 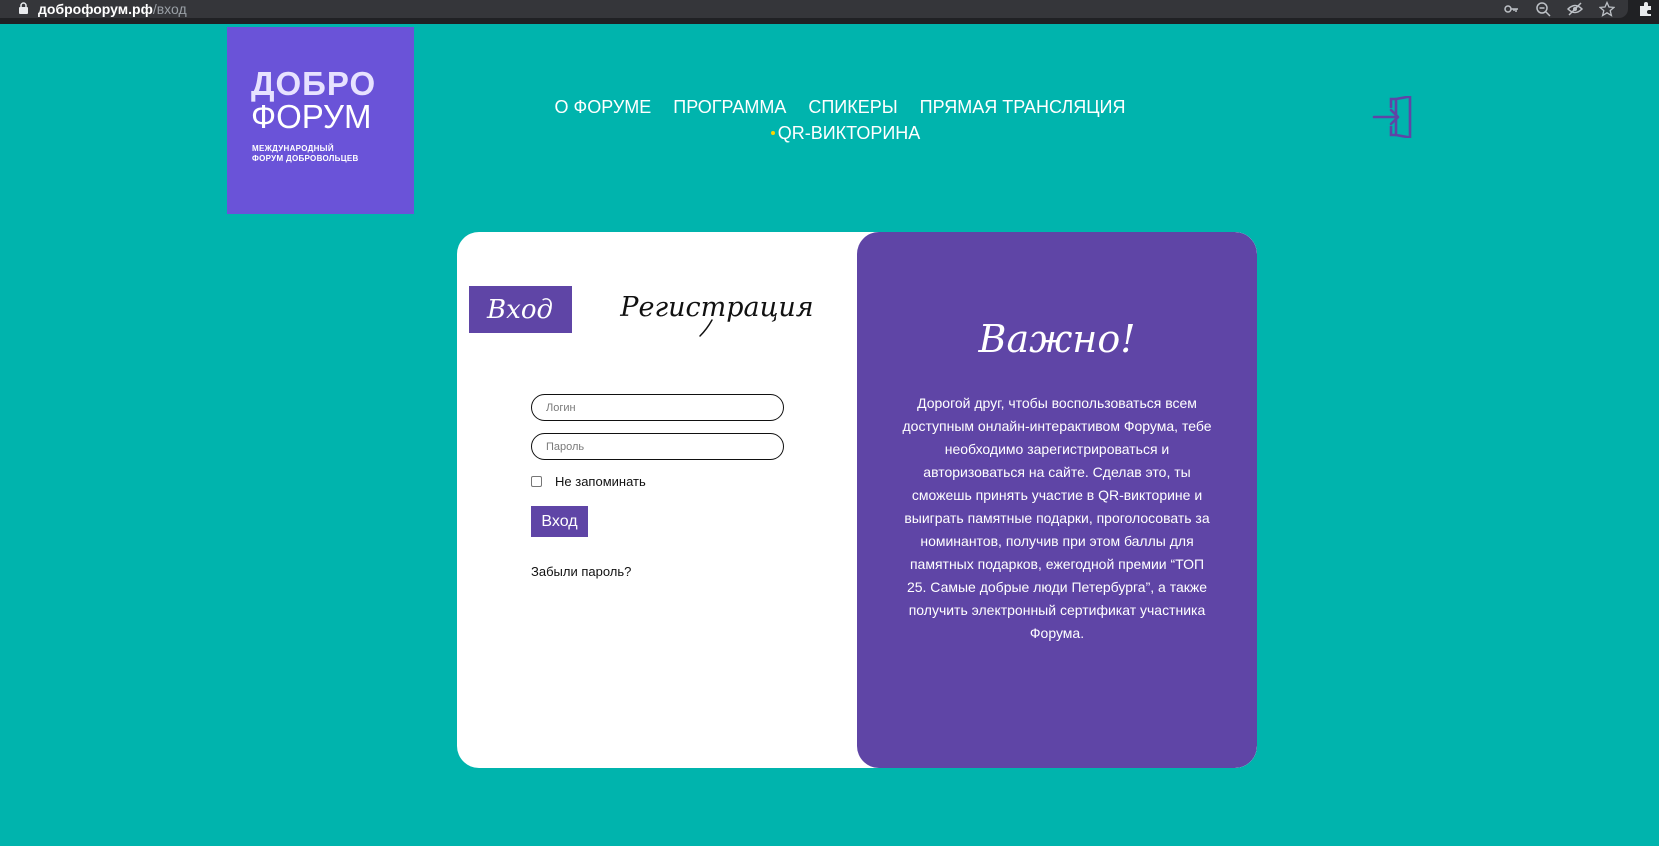 What do you see at coordinates (95, 9) in the screenshot?
I see `url-host: доброфорум.рф` at bounding box center [95, 9].